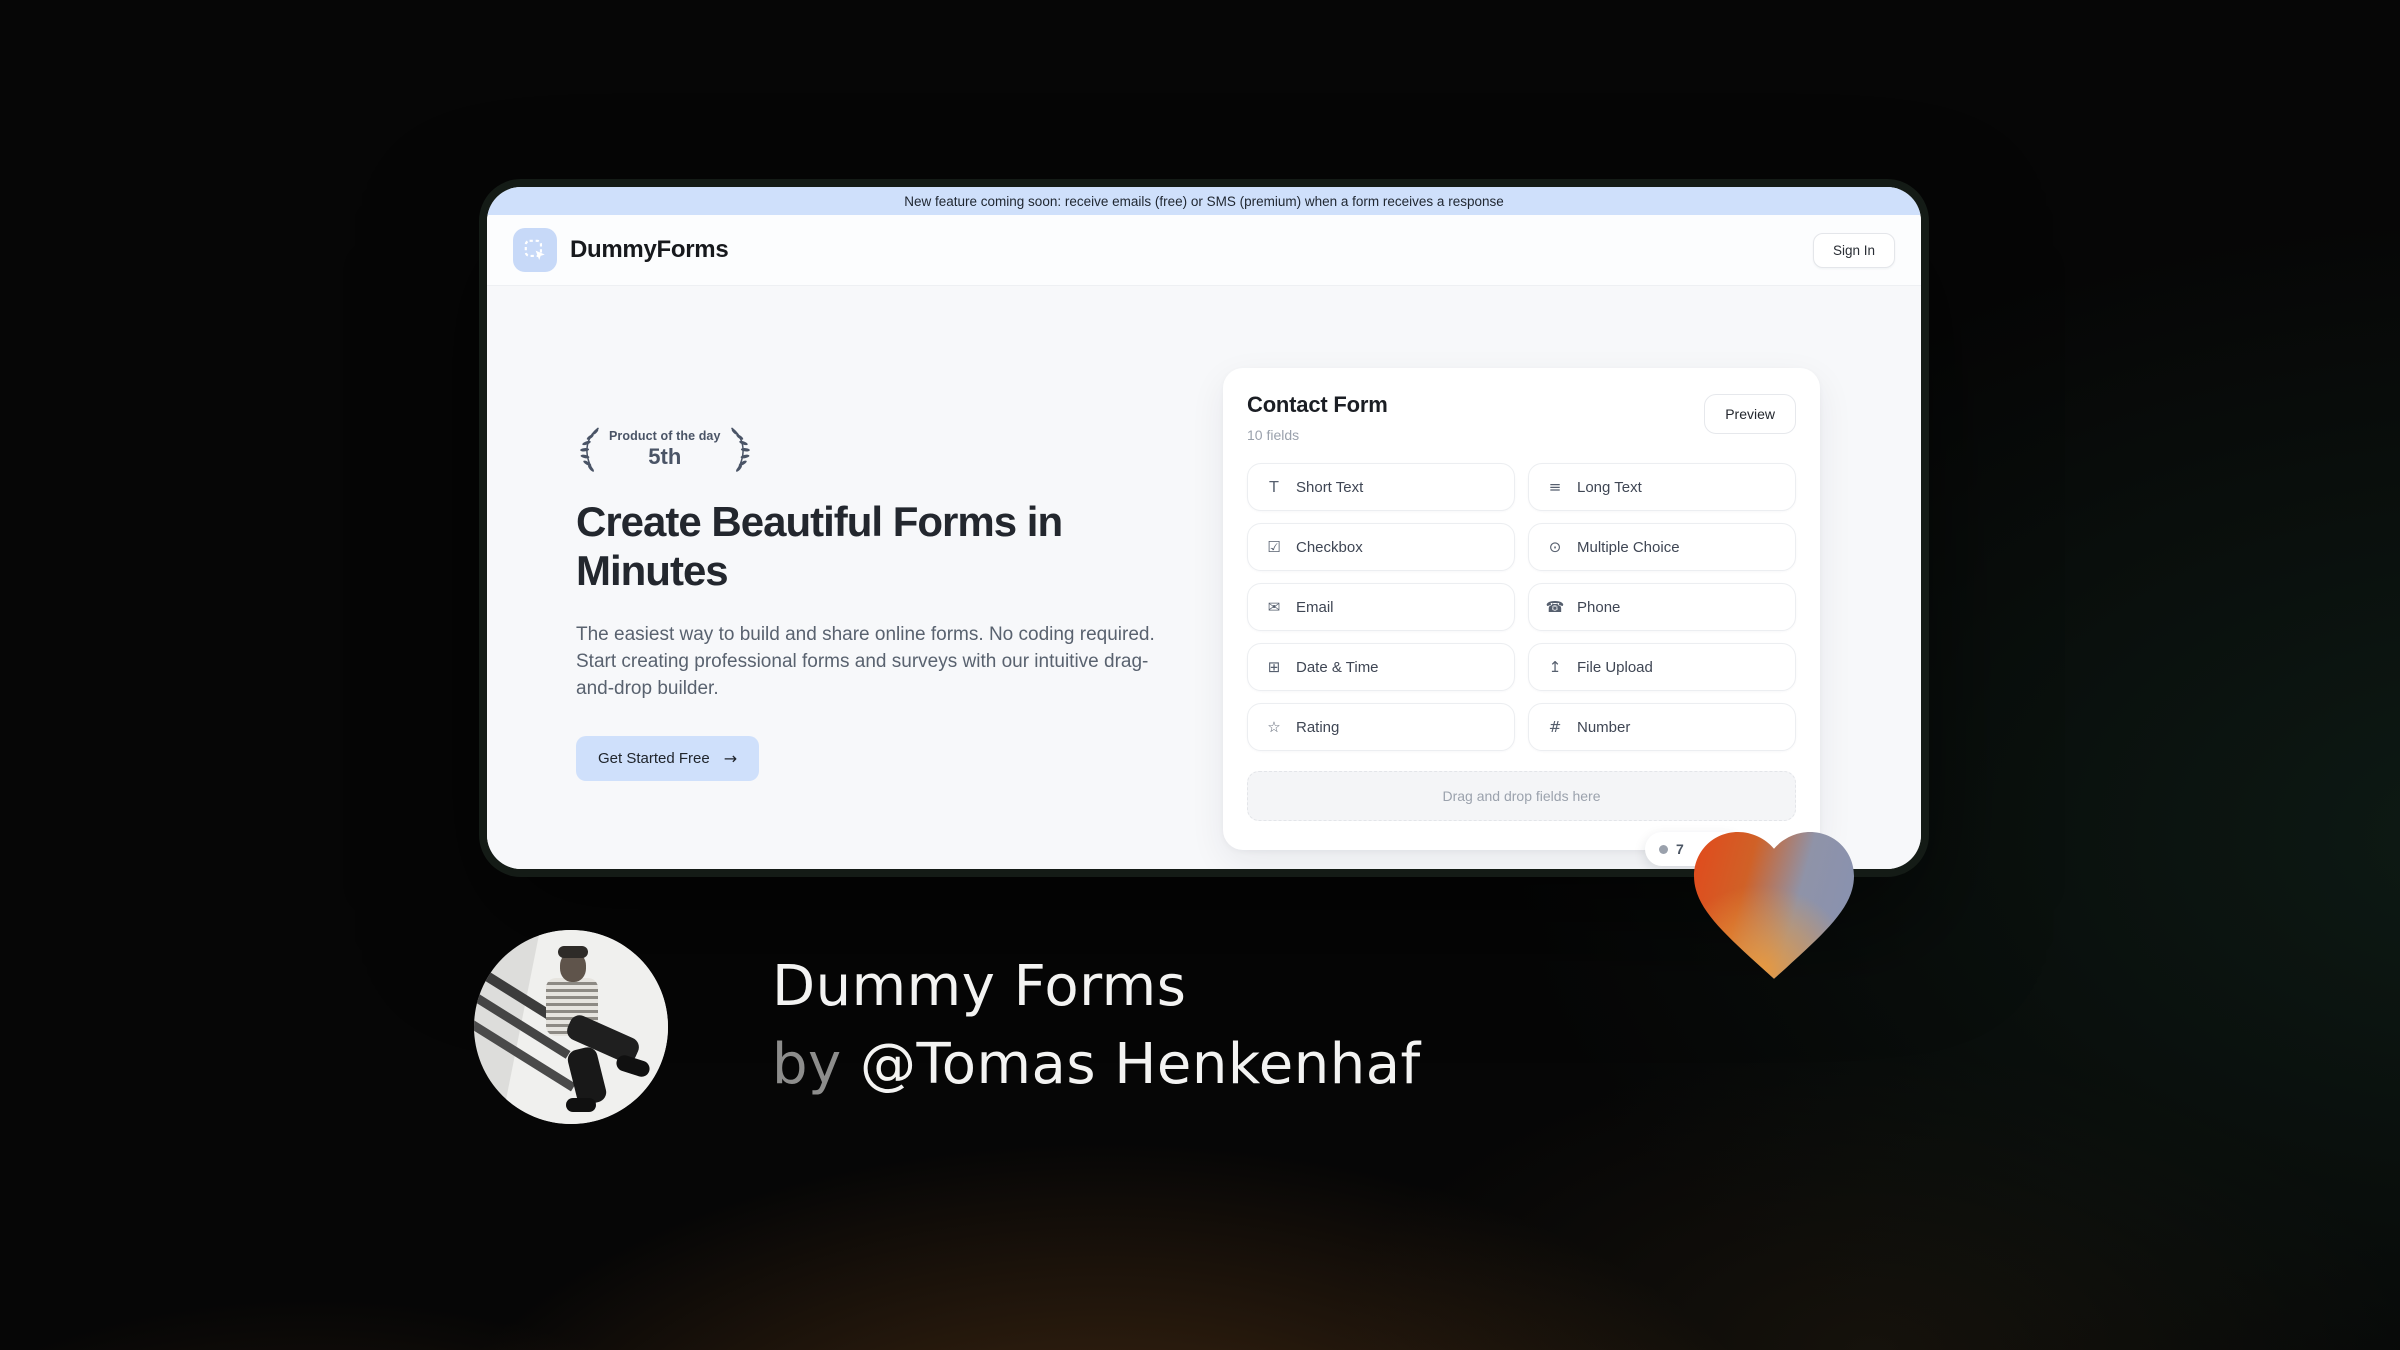 The image size is (2400, 1350). Describe the element at coordinates (1140, 1064) in the screenshot. I see `byline-handle: @Tomas Henkenhaf` at that location.